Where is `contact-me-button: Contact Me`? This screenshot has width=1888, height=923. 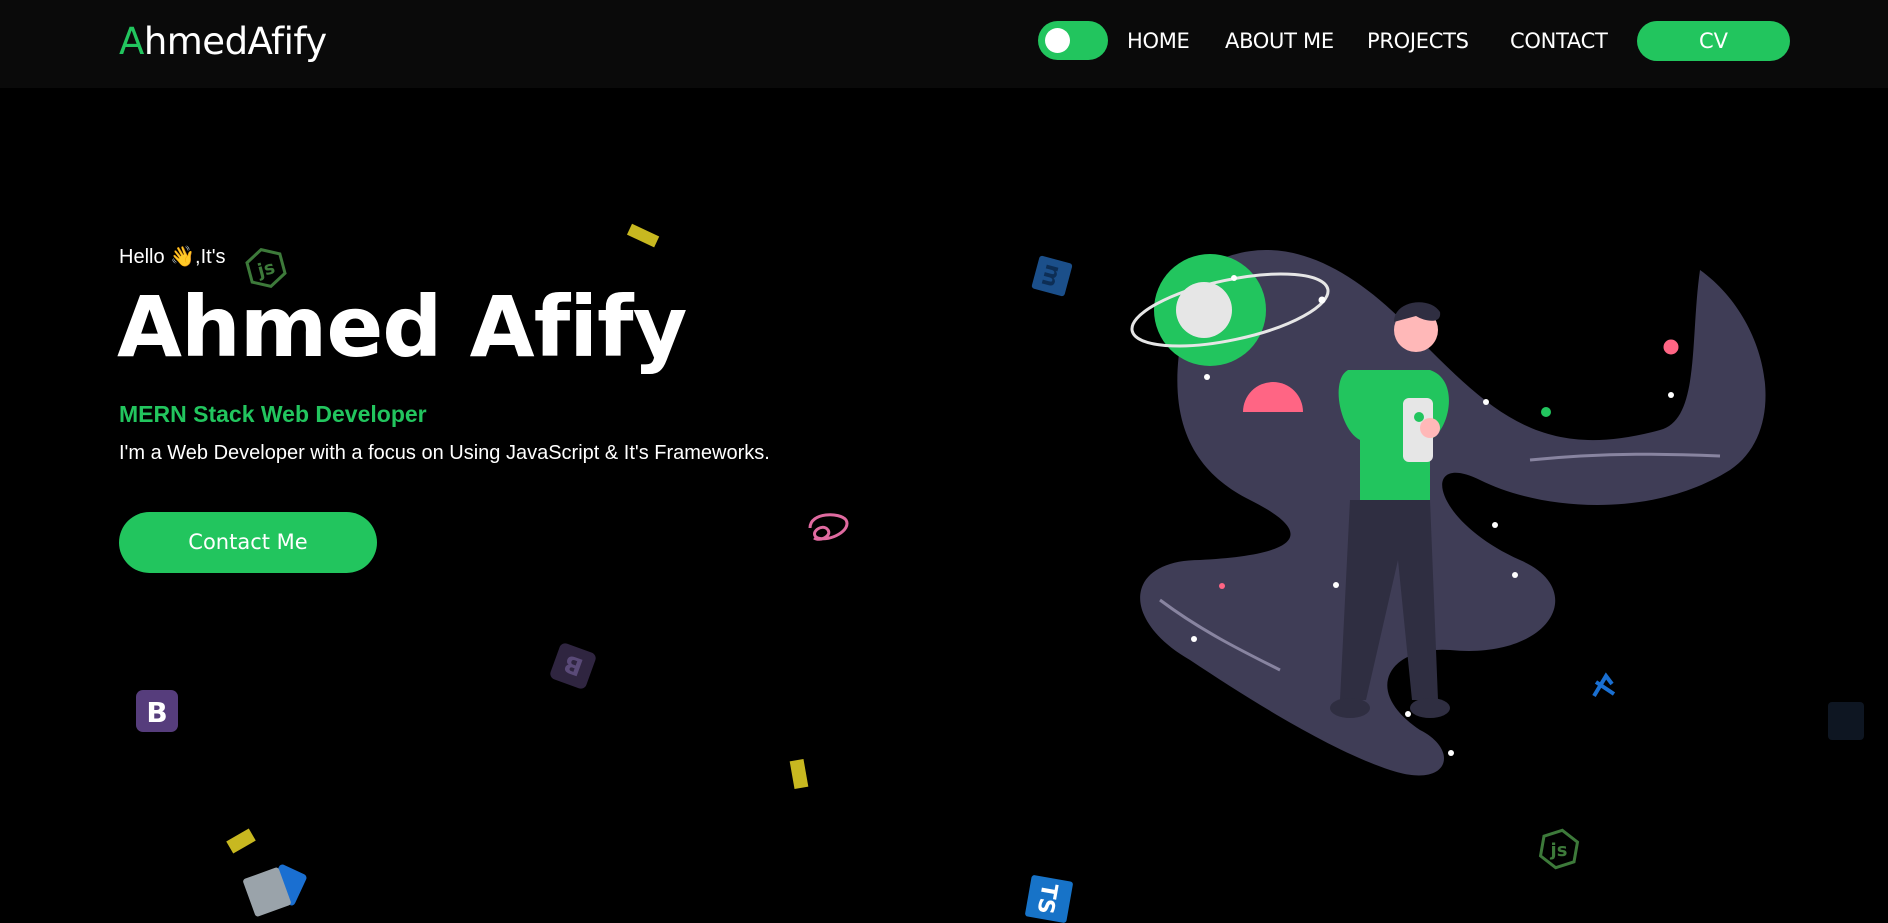
contact-me-button: Contact Me is located at coordinates (248, 542).